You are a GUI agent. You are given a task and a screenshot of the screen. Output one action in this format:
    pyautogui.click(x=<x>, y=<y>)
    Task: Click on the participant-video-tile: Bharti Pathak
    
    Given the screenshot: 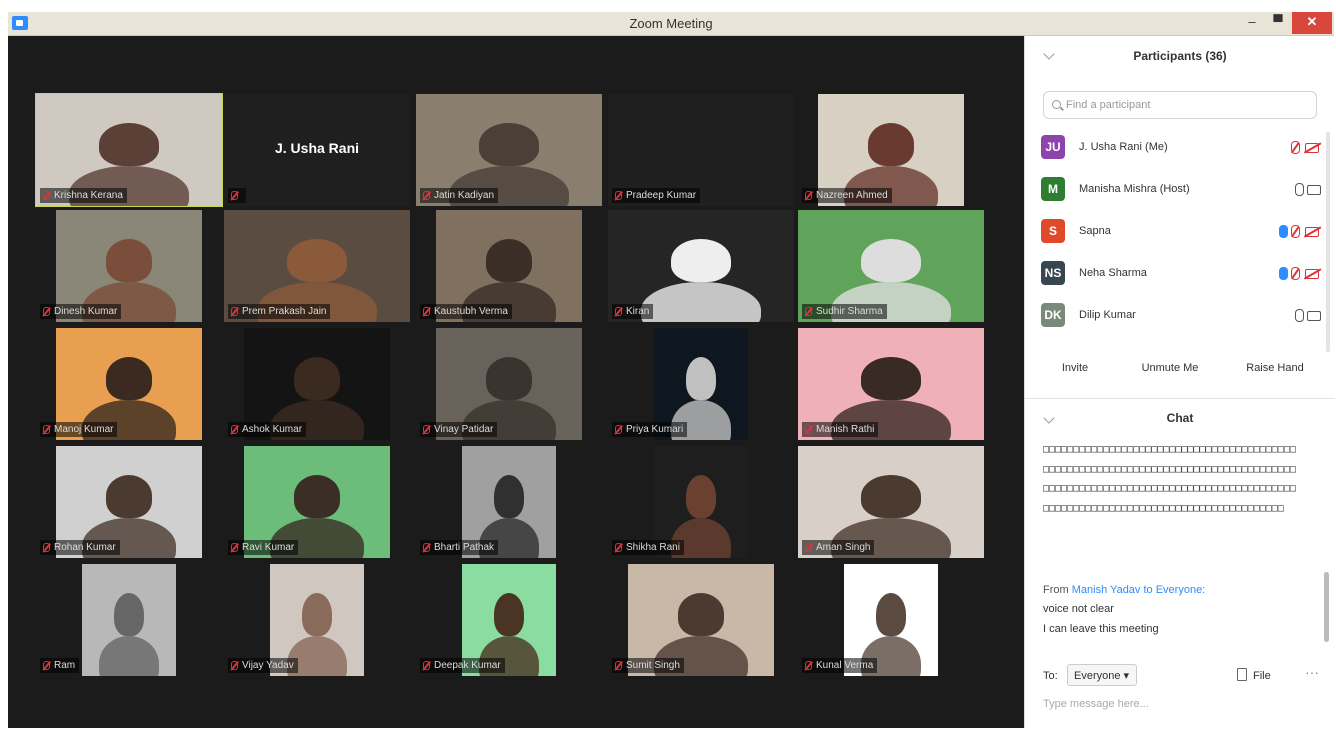 What is the action you would take?
    pyautogui.click(x=509, y=502)
    